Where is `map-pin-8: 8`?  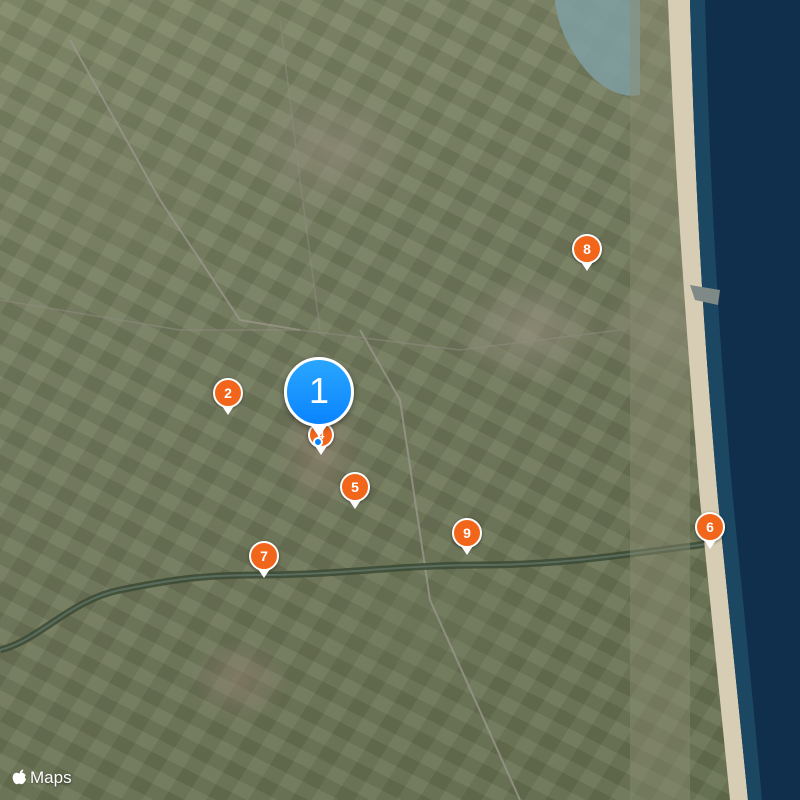
map-pin-8: 8 is located at coordinates (587, 252).